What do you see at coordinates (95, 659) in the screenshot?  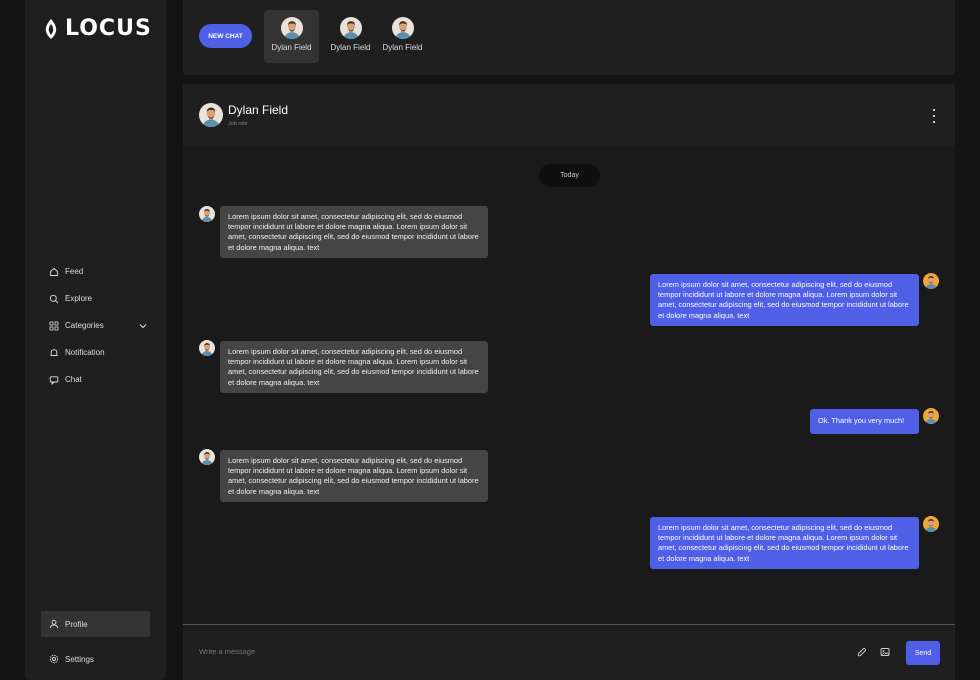 I see `sidebar-item-settings: Settings` at bounding box center [95, 659].